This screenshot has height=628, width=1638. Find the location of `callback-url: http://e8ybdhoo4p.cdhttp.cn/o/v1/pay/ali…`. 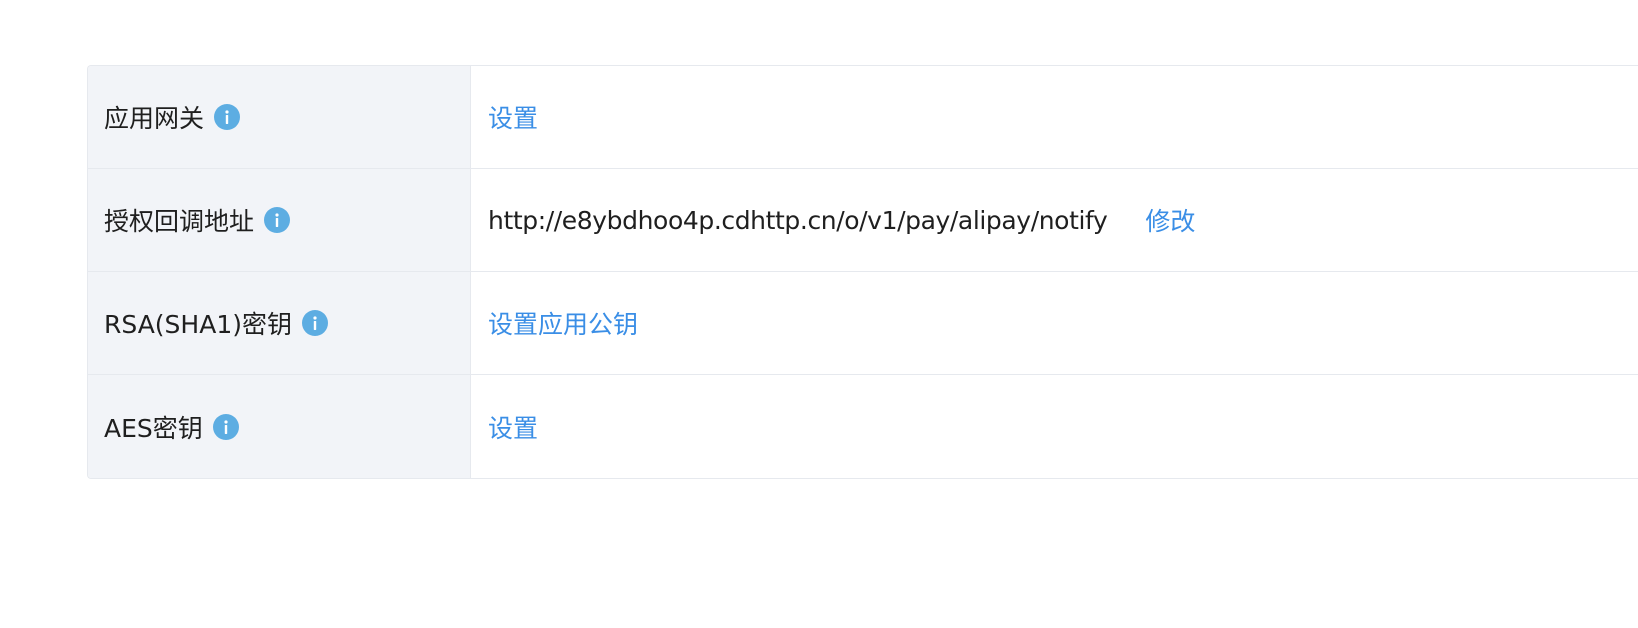

callback-url: http://e8ybdhoo4p.cdhttp.cn/o/v1/pay/ali… is located at coordinates (798, 220).